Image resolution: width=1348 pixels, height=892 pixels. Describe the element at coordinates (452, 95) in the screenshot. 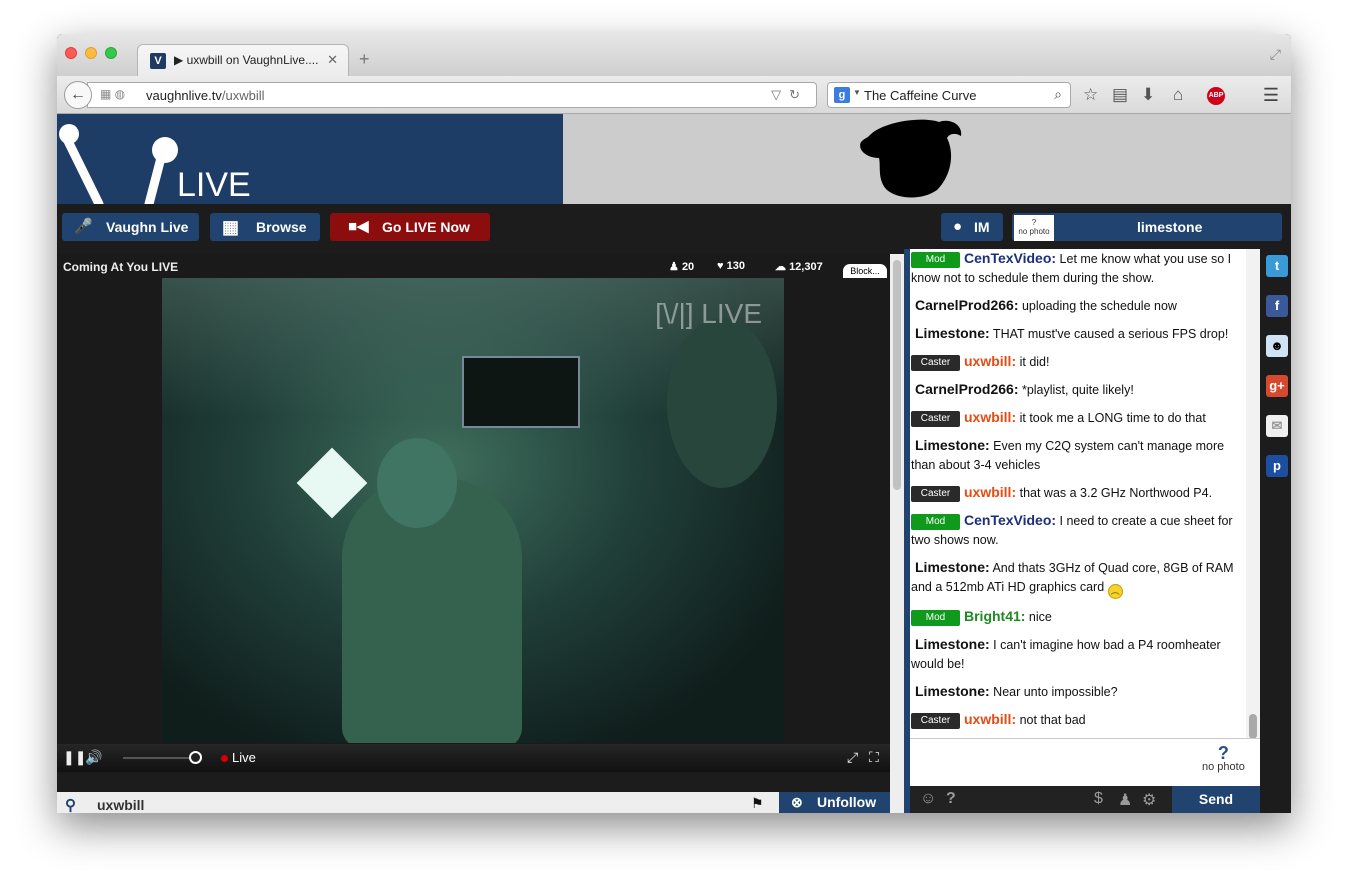

I see `address-bar: ▦ ◍ vaughnlive.tv/uxwbill ▽↻` at that location.